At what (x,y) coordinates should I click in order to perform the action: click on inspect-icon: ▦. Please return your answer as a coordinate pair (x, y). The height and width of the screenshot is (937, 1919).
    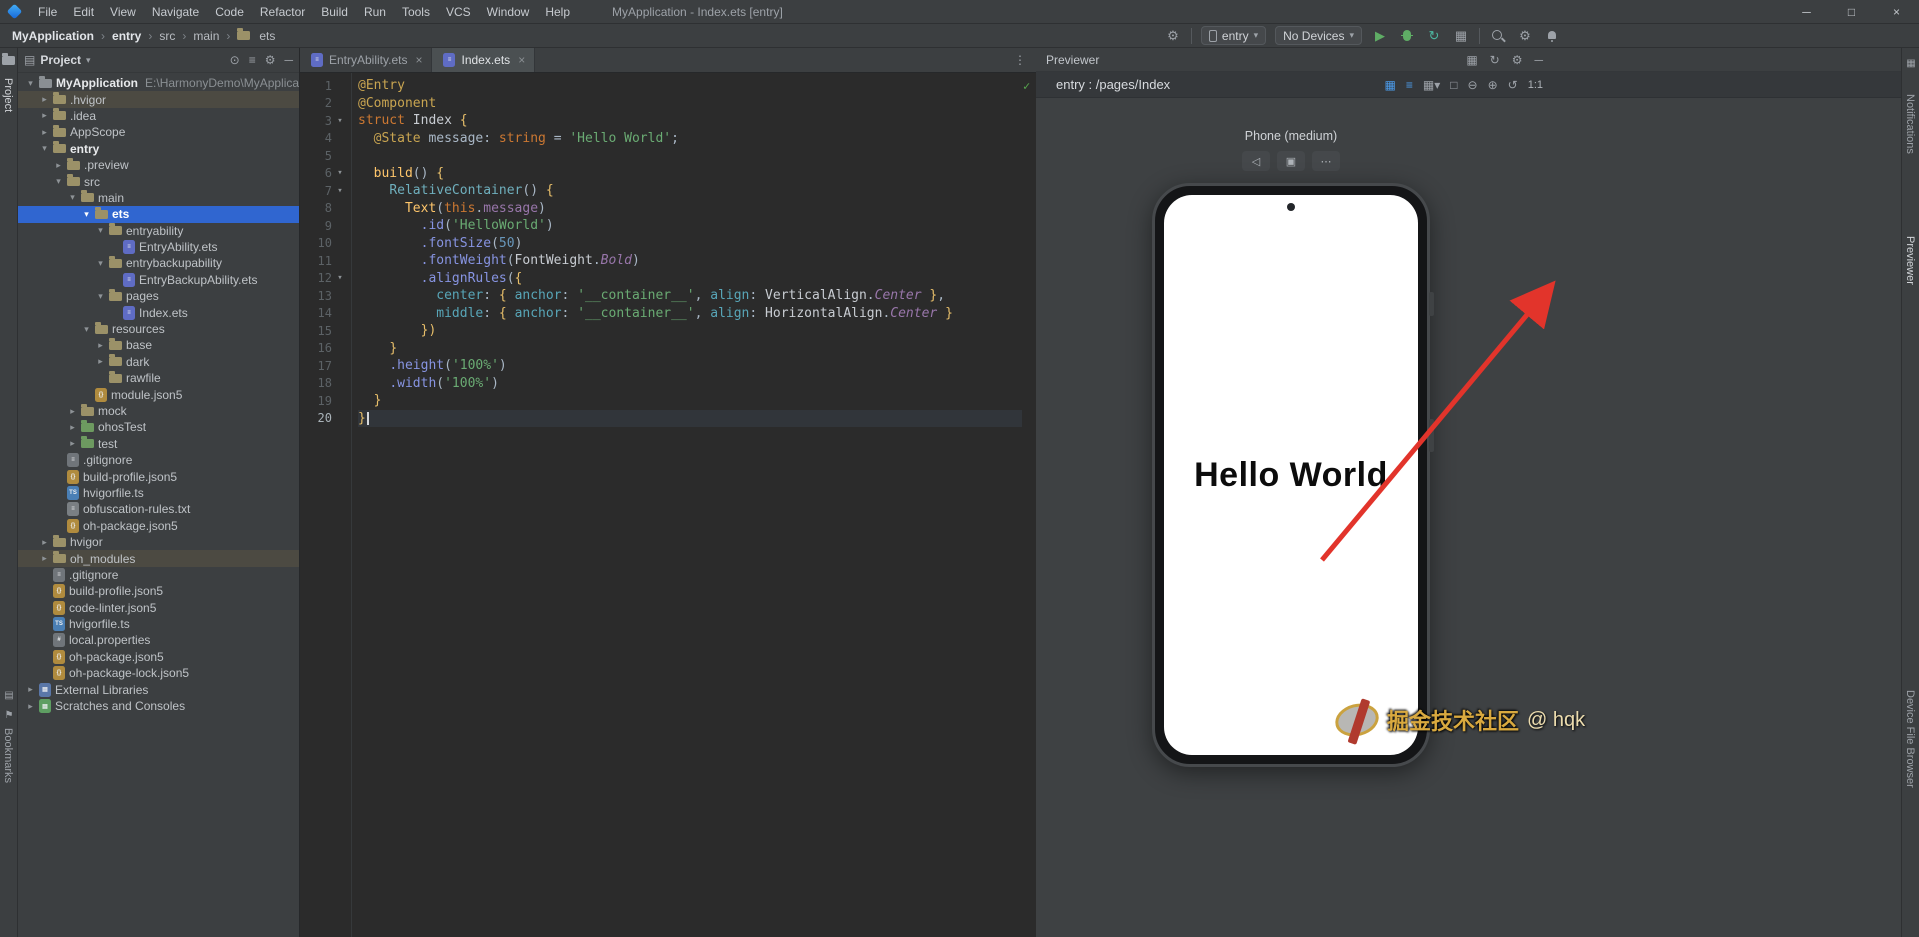
    Looking at the image, I should click on (1390, 85).